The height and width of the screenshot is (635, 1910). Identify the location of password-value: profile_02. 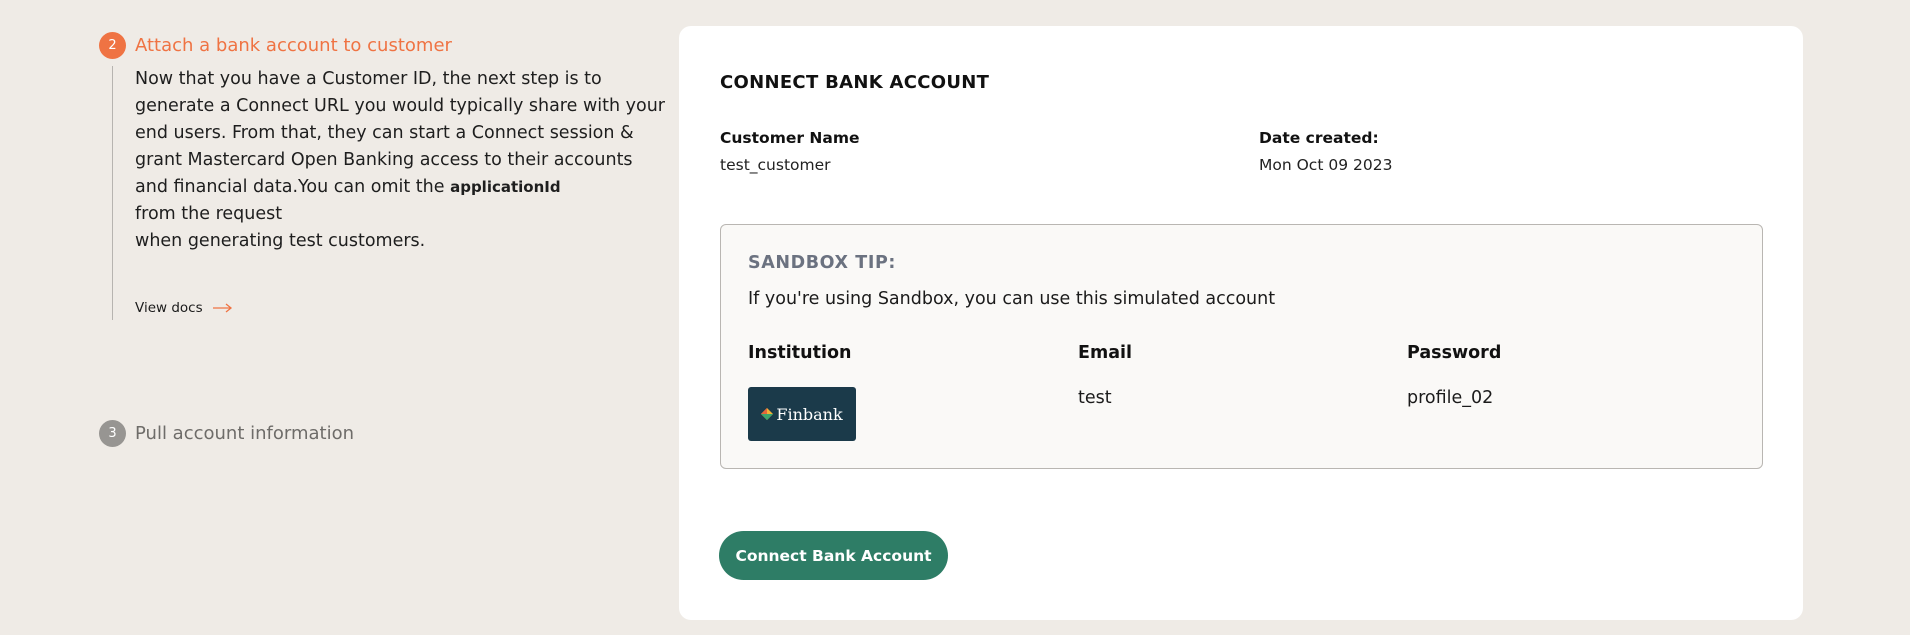
(1450, 398).